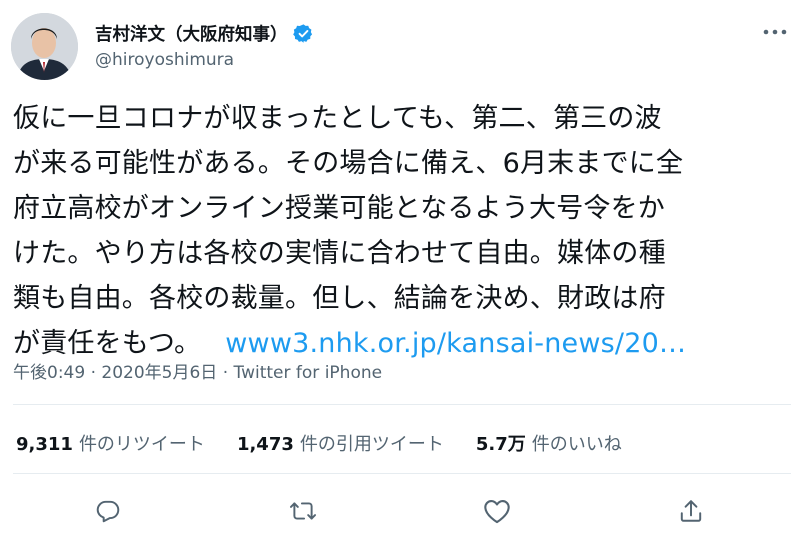 The height and width of the screenshot is (560, 803). I want to click on reply-button, so click(108, 511).